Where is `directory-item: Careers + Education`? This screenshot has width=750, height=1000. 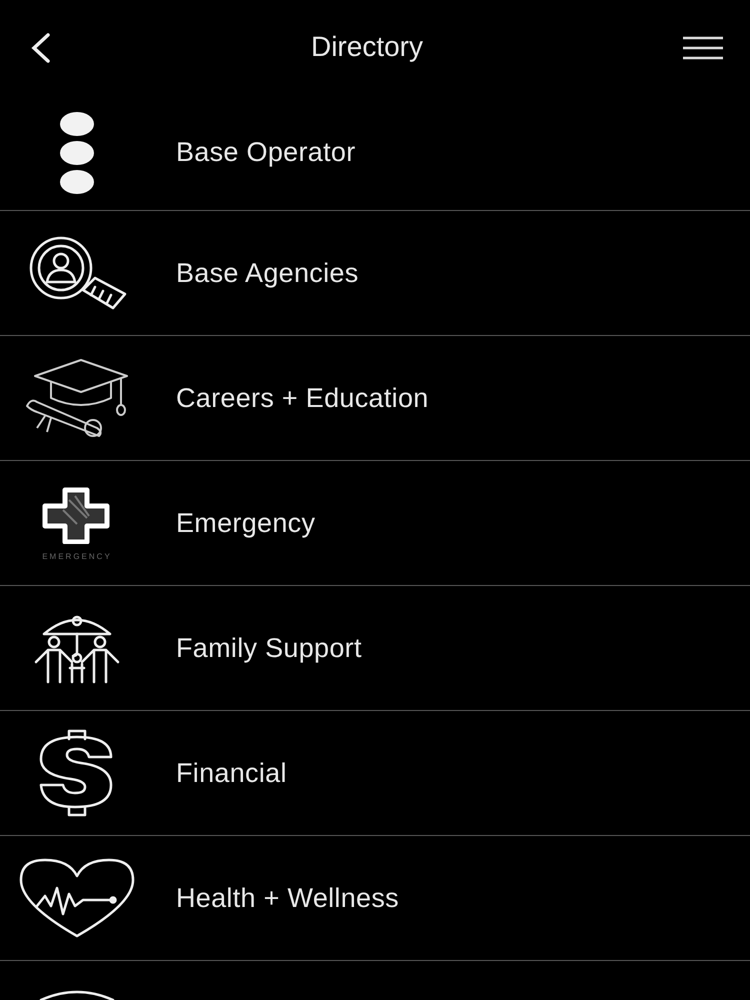
directory-item: Careers + Education is located at coordinates (375, 397).